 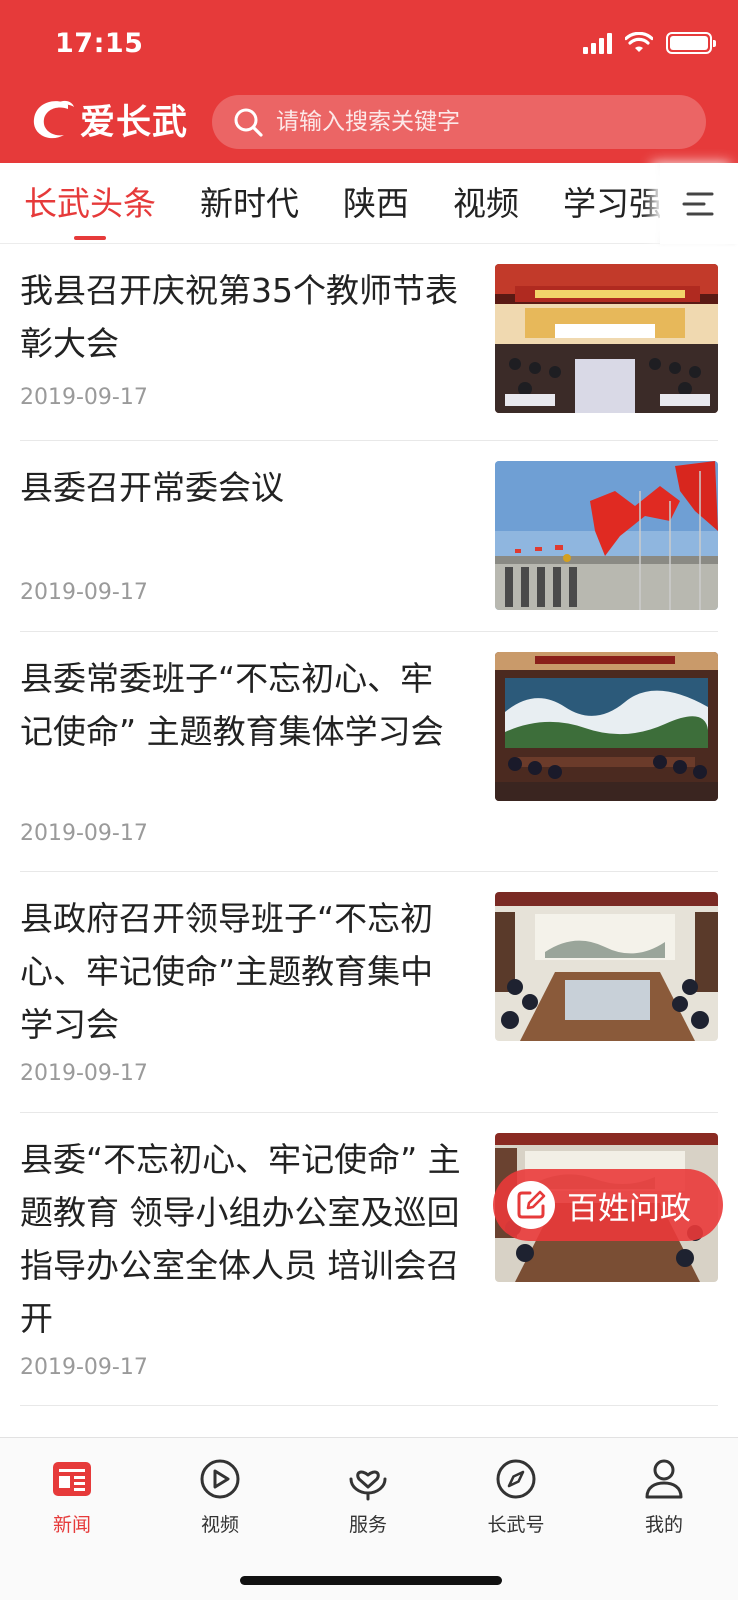 I want to click on nav-changwu-account: 长武号, so click(x=516, y=1495).